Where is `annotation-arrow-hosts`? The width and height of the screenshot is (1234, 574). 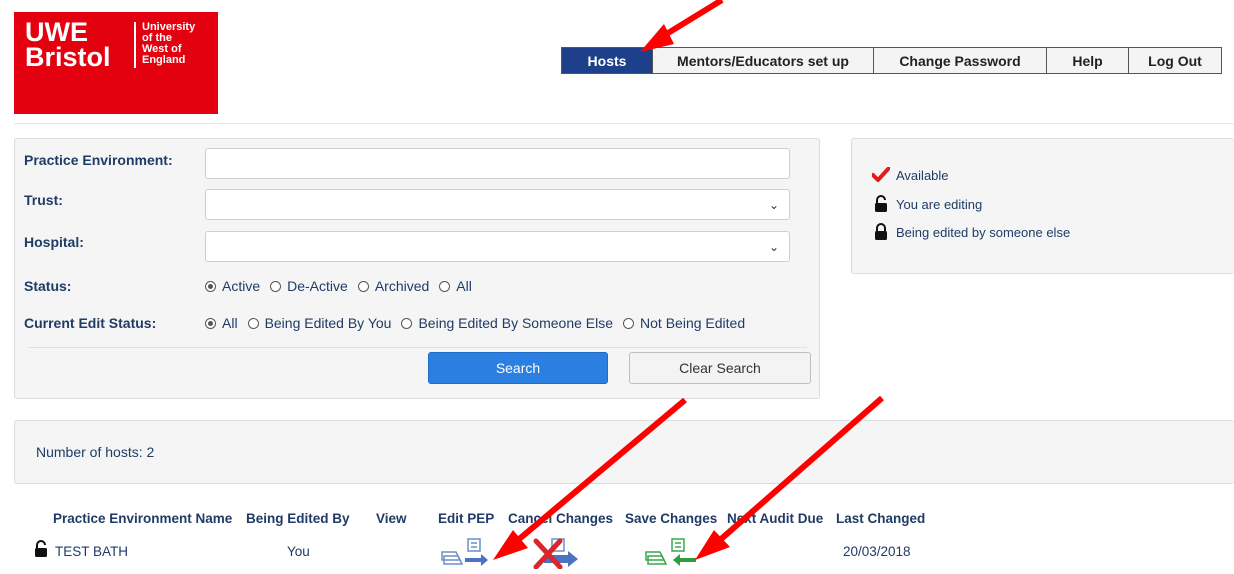 annotation-arrow-hosts is located at coordinates (682, 26).